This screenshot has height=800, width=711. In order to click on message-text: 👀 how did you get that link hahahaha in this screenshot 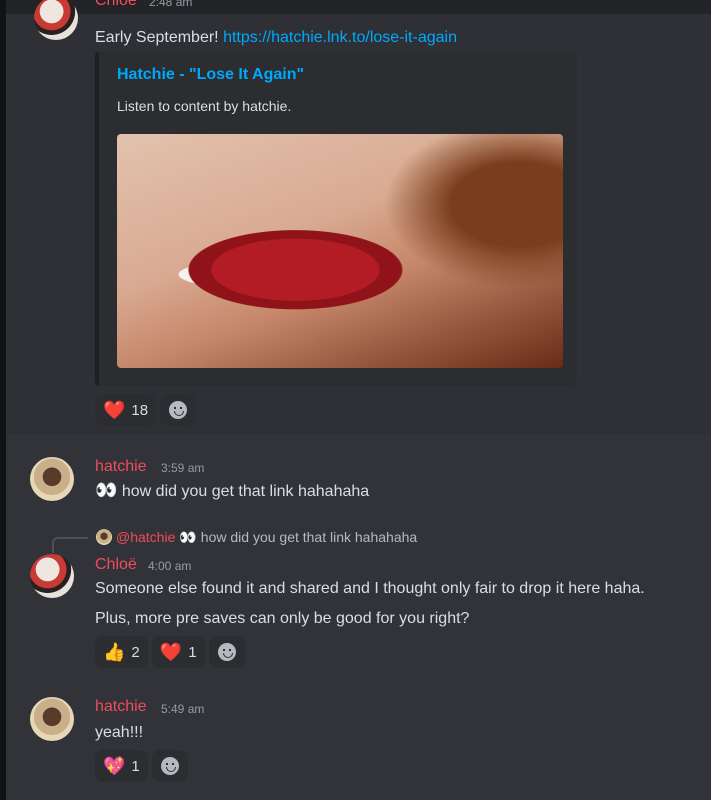, I will do `click(232, 492)`.